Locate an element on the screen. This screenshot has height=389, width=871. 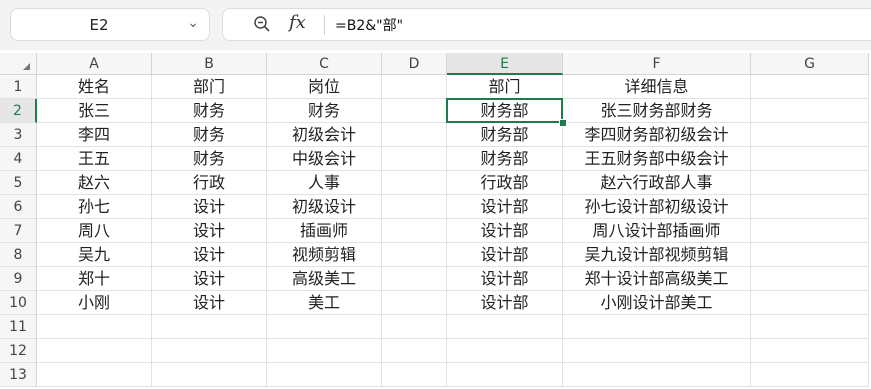
cell-g2 is located at coordinates (810, 111).